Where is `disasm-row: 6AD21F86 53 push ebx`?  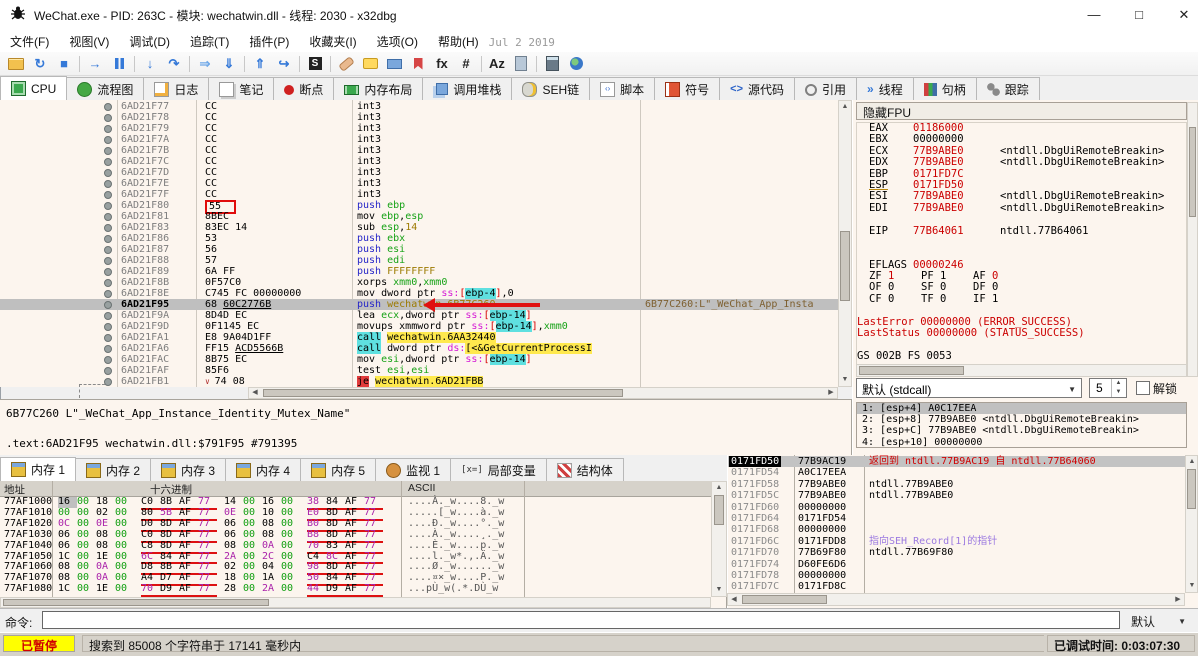 disasm-row: 6AD21F86 53 push ebx is located at coordinates (419, 238).